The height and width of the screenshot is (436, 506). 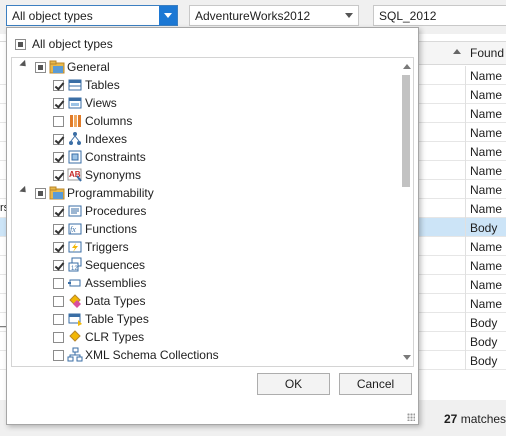 What do you see at coordinates (204, 85) in the screenshot?
I see `tree-item-tables: Tables` at bounding box center [204, 85].